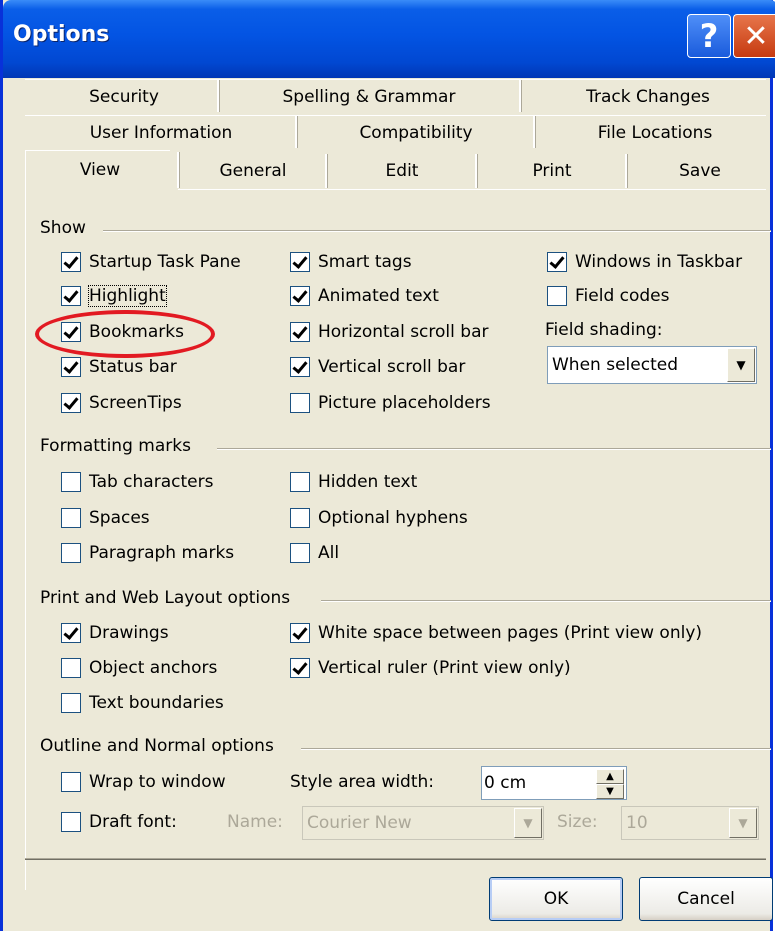 The image size is (775, 931). Describe the element at coordinates (353, 482) in the screenshot. I see `checkbox-hidden-text: Hidden text` at that location.